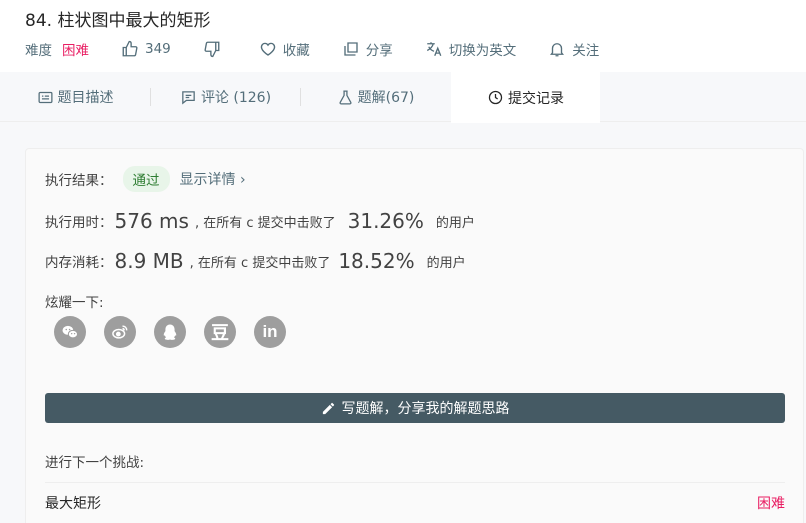  I want to click on share-icon, so click(351, 49).